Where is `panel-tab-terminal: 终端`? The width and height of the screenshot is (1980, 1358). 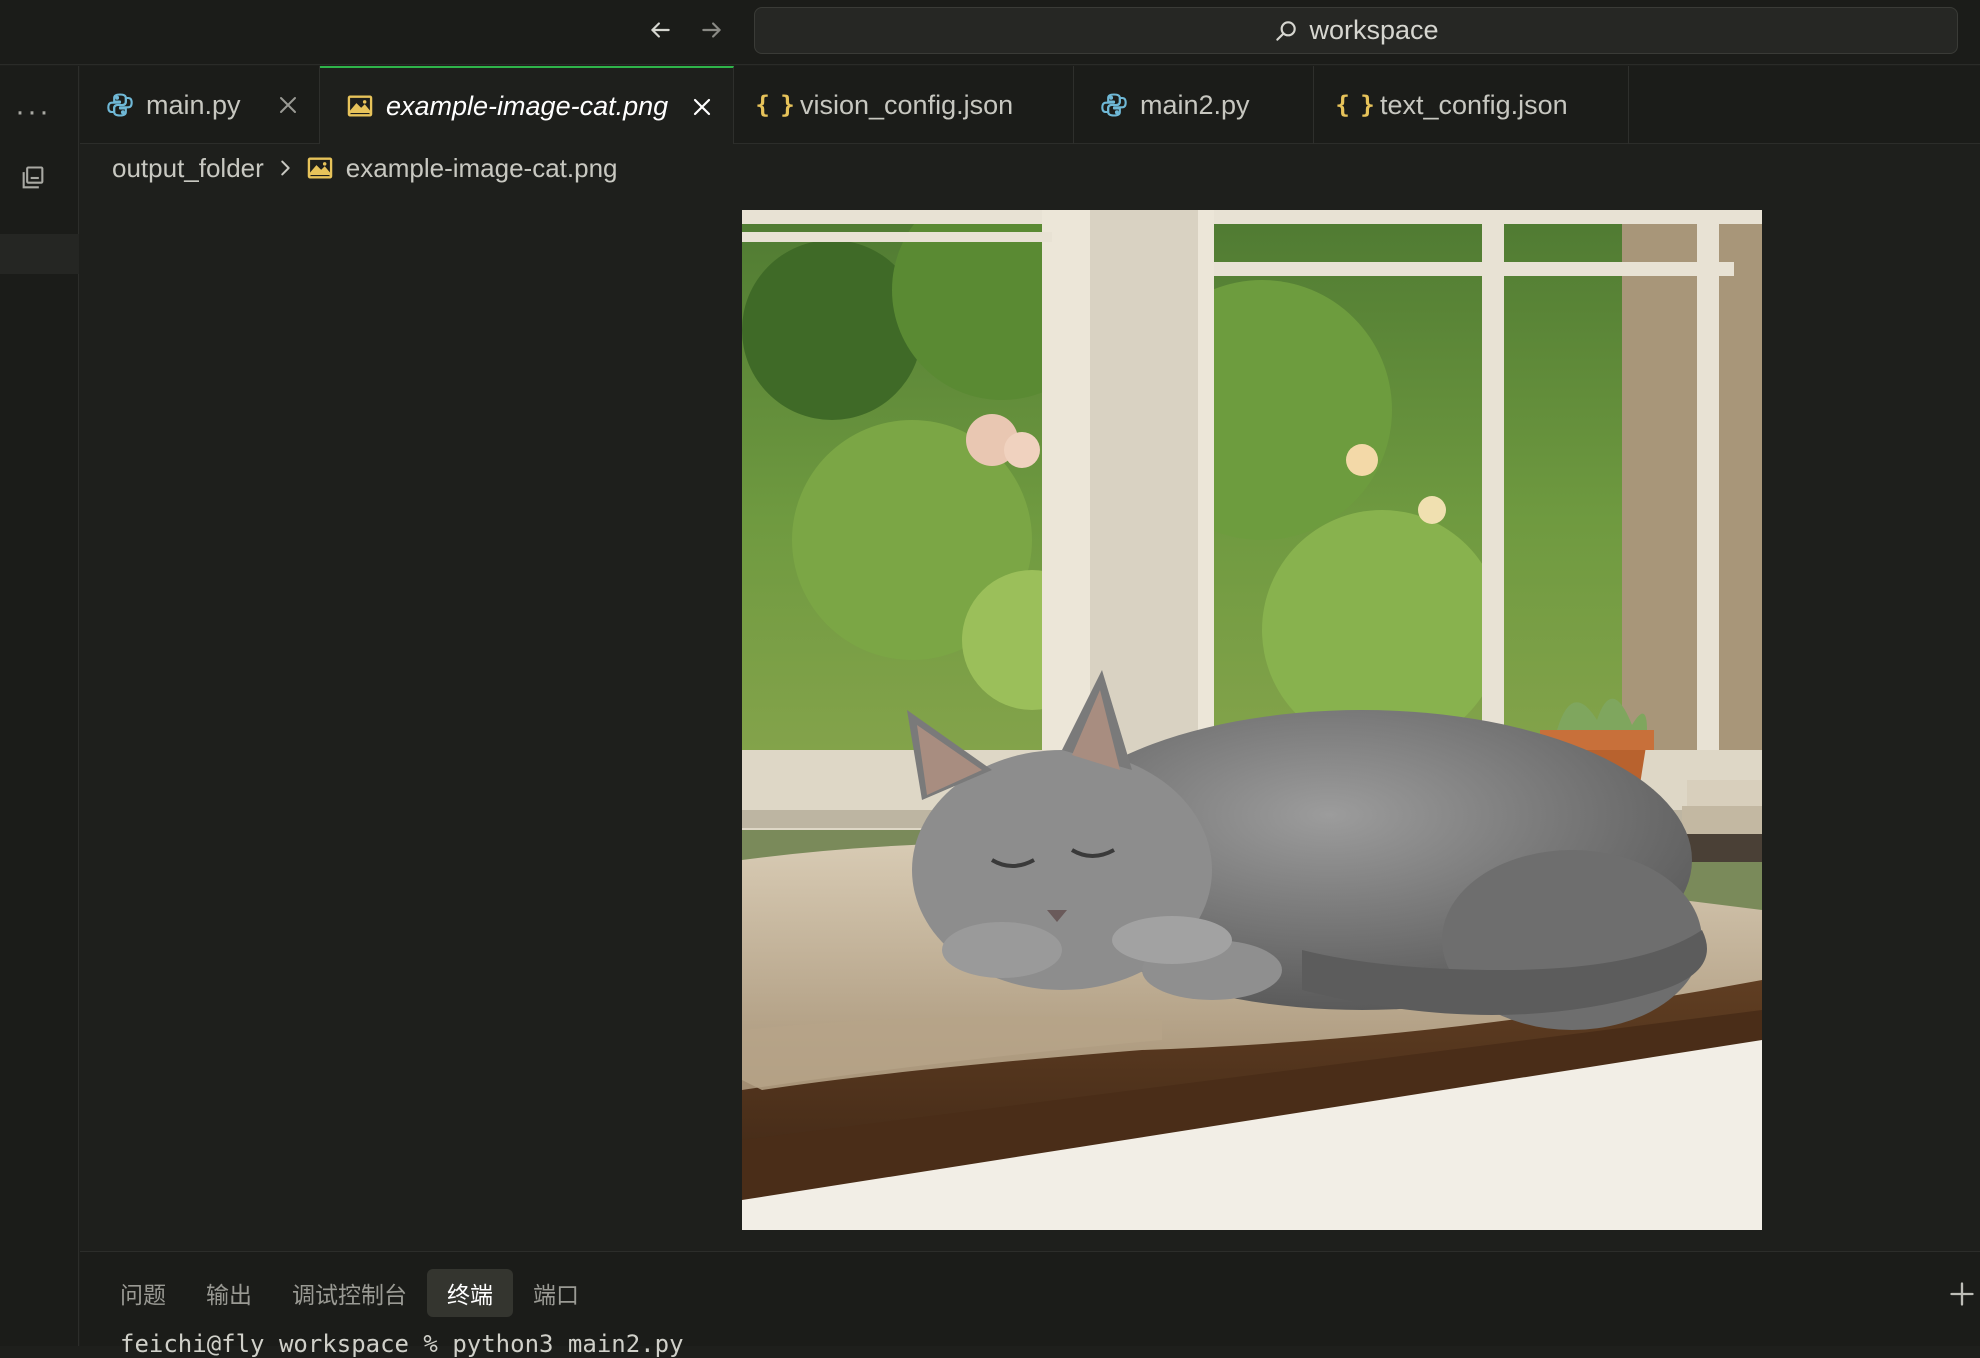 panel-tab-terminal: 终端 is located at coordinates (470, 1293).